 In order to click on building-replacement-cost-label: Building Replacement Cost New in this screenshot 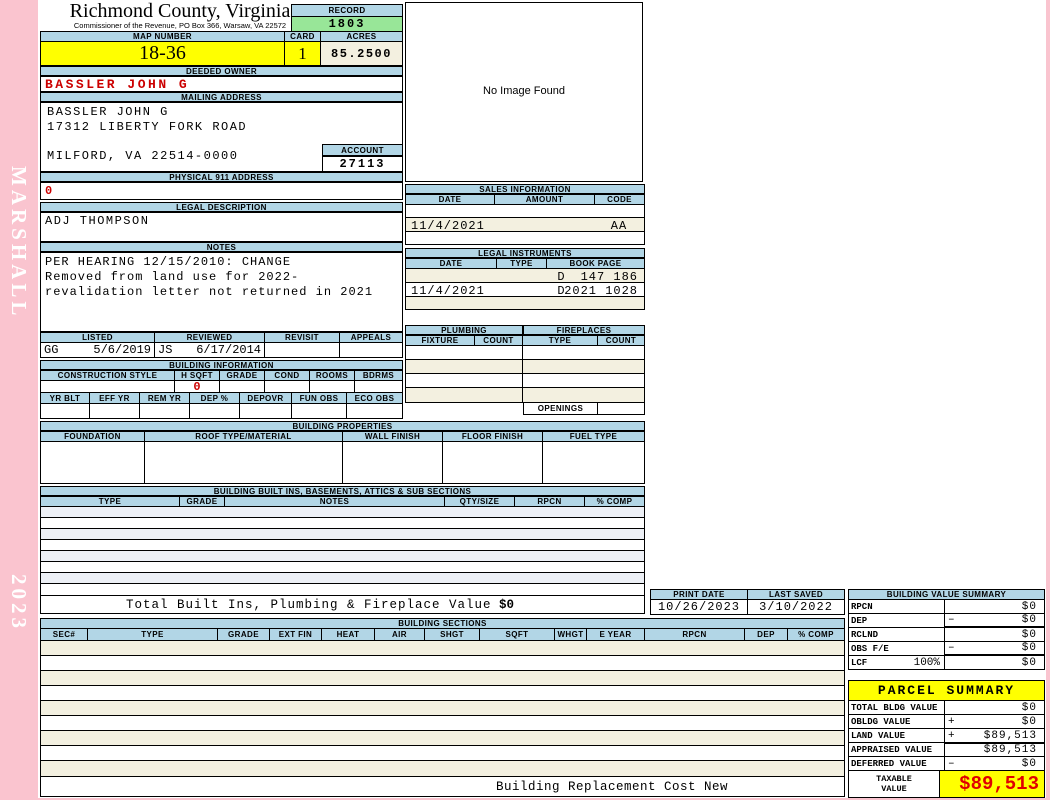, I will do `click(612, 787)`.